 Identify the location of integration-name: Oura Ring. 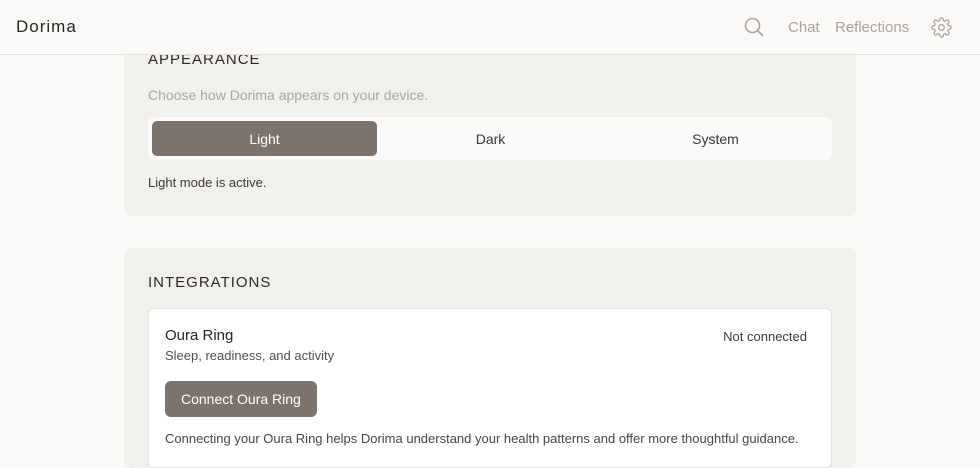
(199, 335).